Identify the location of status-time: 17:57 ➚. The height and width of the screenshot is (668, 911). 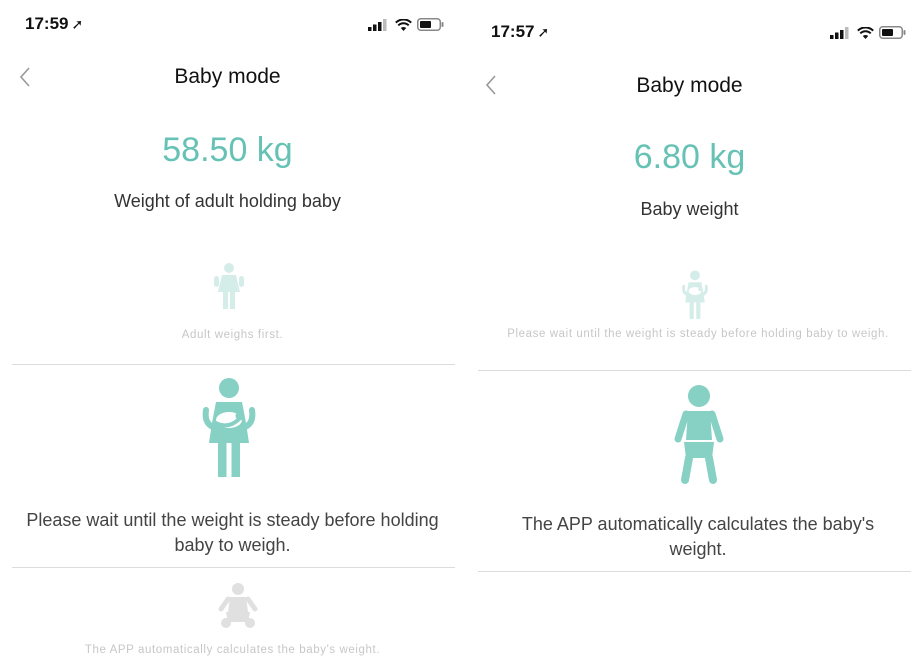
(520, 31).